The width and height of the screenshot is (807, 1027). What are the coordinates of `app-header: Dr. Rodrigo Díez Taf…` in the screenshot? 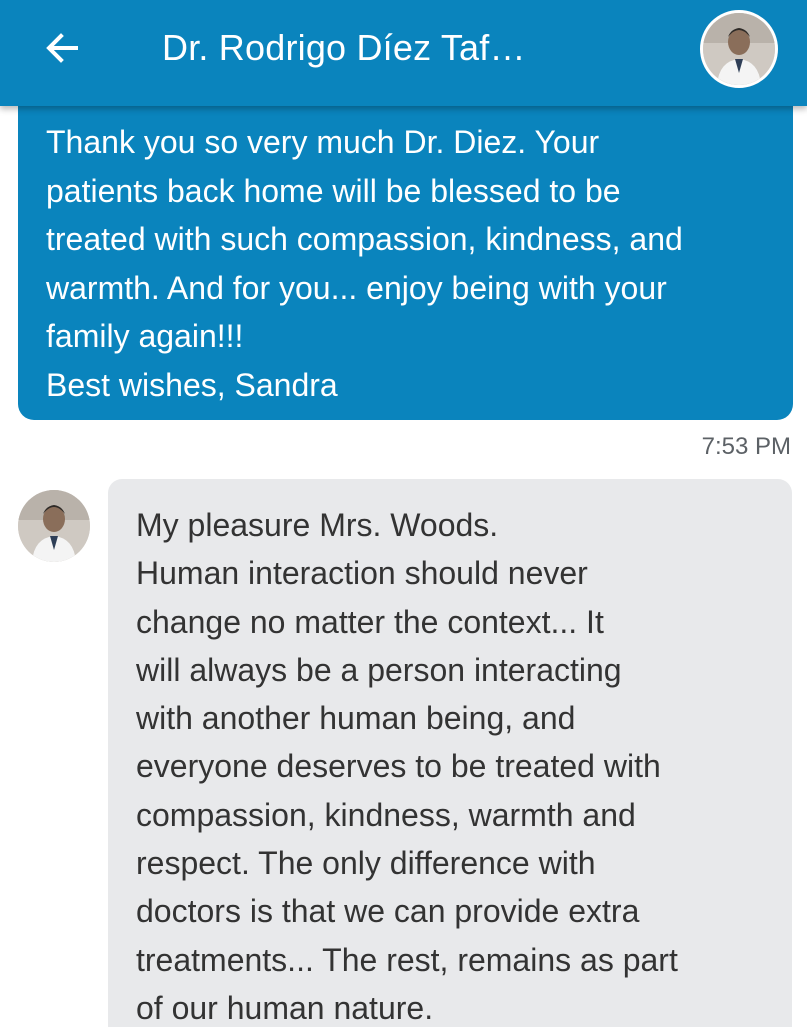 It's located at (403, 53).